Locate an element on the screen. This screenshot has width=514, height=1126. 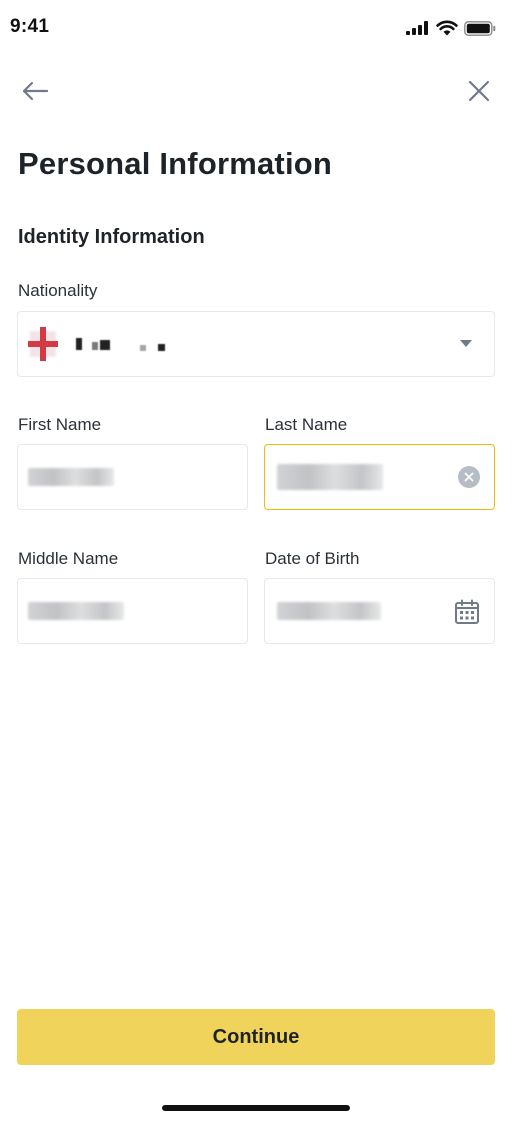
calendar-button is located at coordinates (467, 612).